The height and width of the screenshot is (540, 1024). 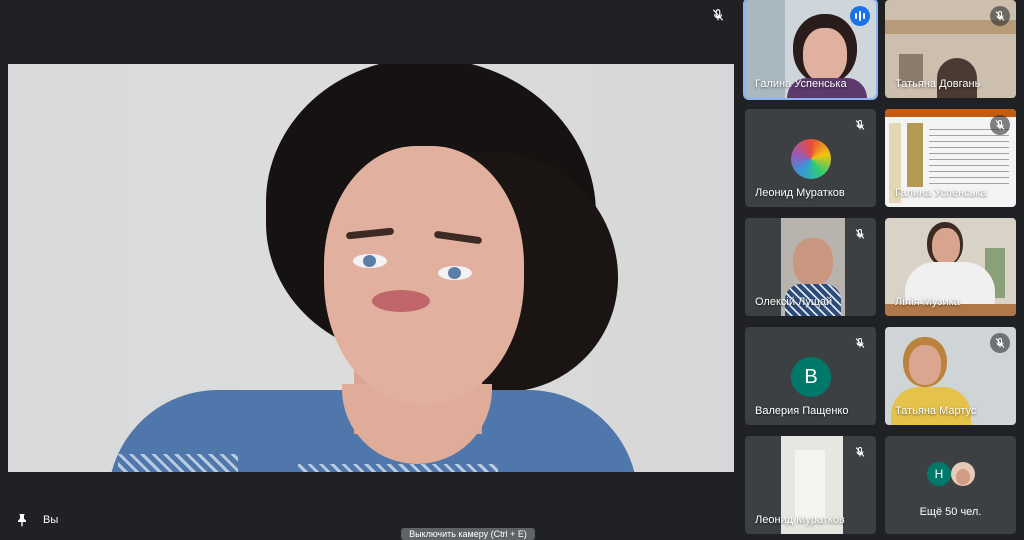 I want to click on embroidery-left, so click(x=178, y=463).